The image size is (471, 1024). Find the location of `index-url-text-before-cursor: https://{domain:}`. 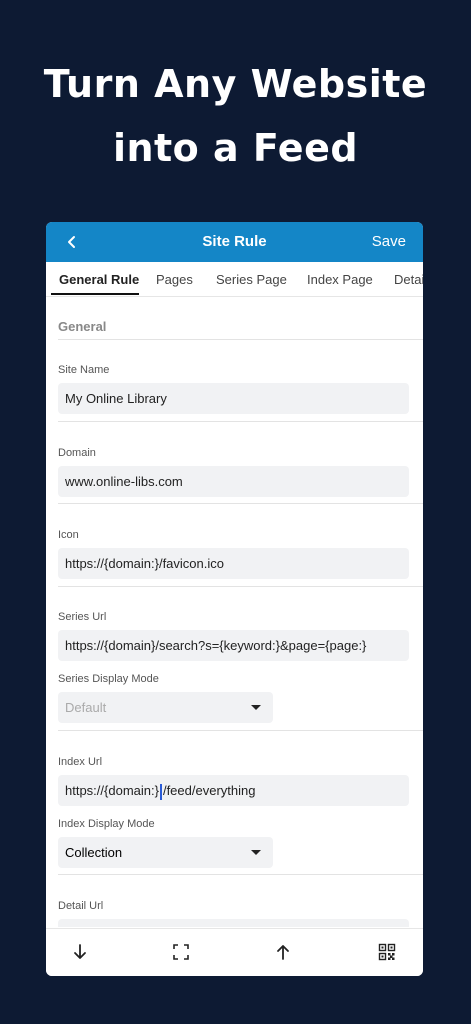

index-url-text-before-cursor: https://{domain:} is located at coordinates (112, 790).